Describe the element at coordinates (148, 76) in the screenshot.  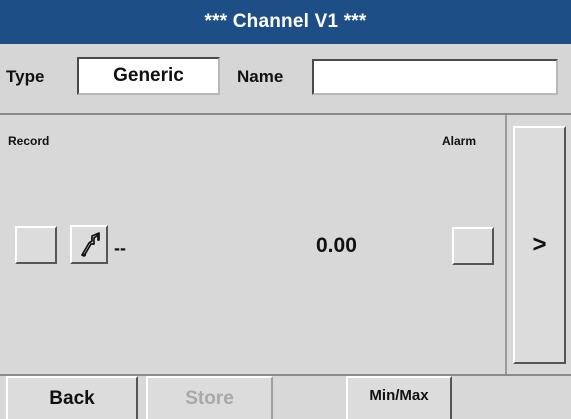
I see `type-field: Generic` at that location.